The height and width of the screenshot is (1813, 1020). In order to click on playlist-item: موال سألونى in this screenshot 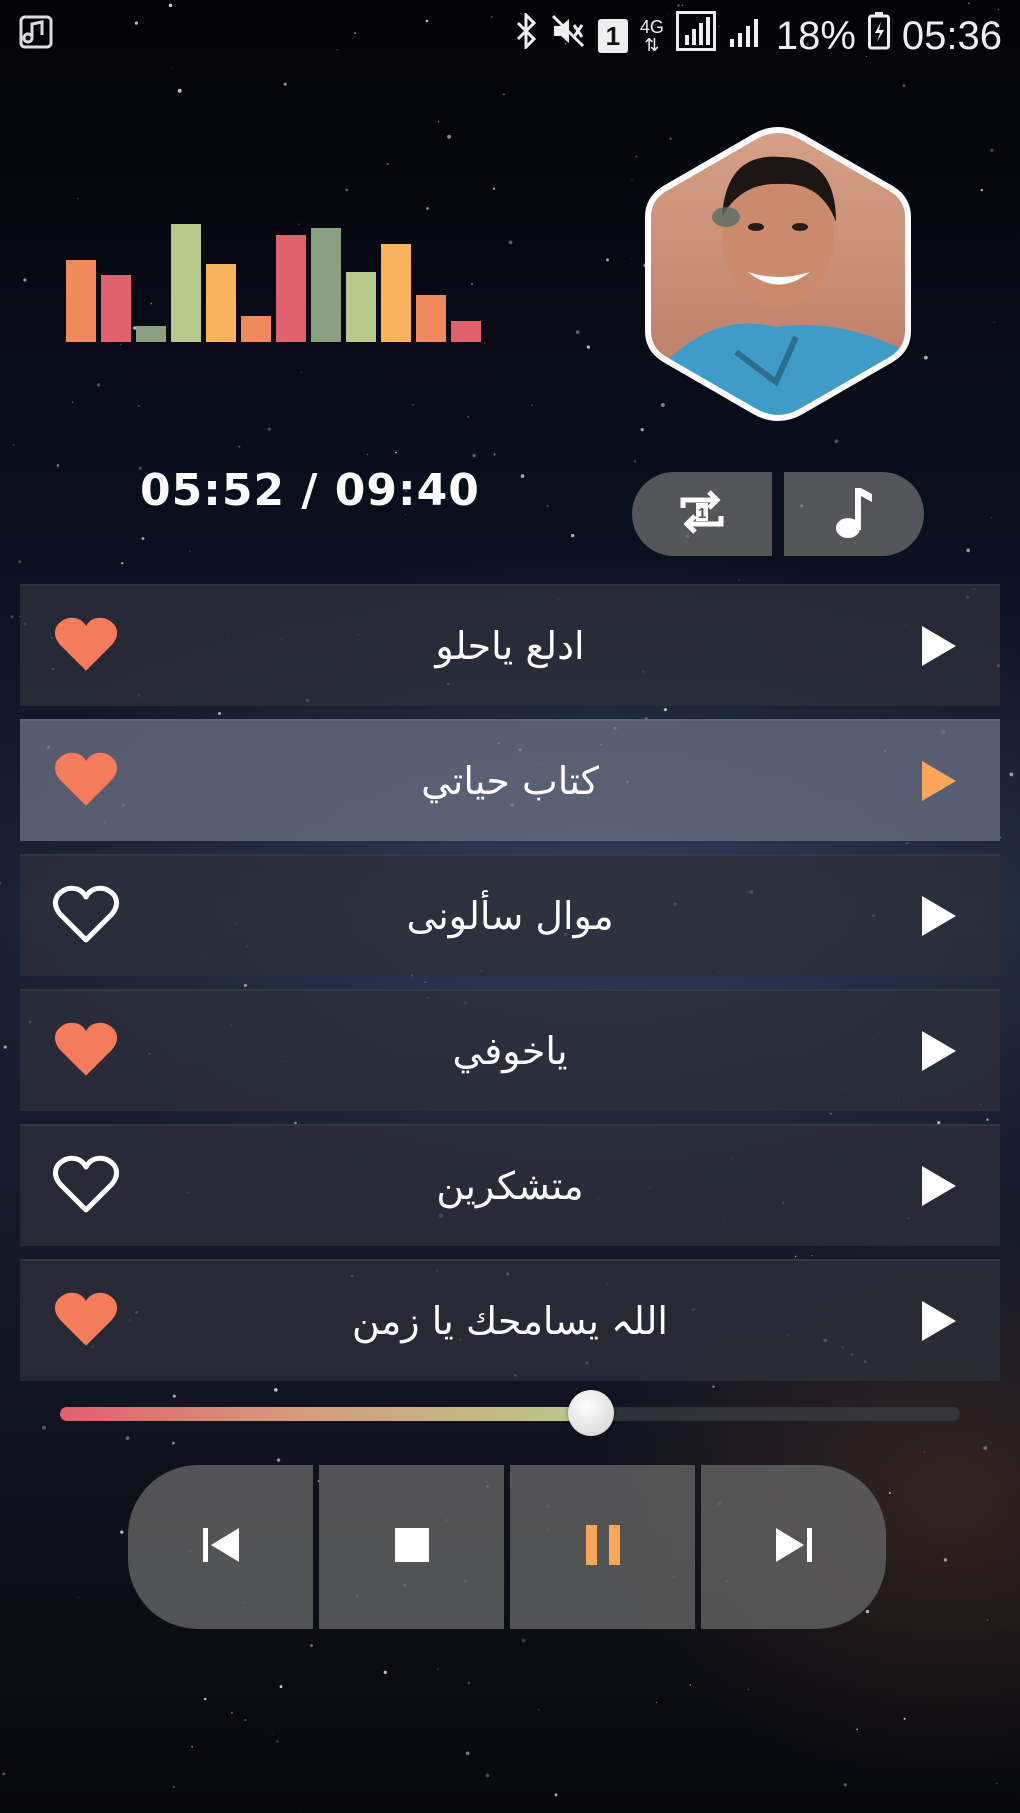, I will do `click(510, 915)`.